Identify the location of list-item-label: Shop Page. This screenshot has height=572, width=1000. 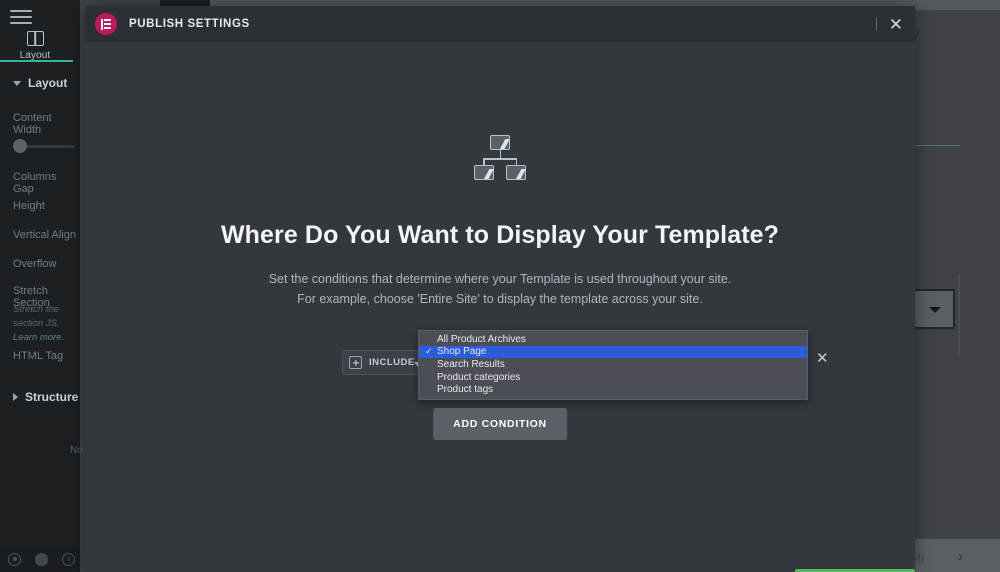
(462, 352).